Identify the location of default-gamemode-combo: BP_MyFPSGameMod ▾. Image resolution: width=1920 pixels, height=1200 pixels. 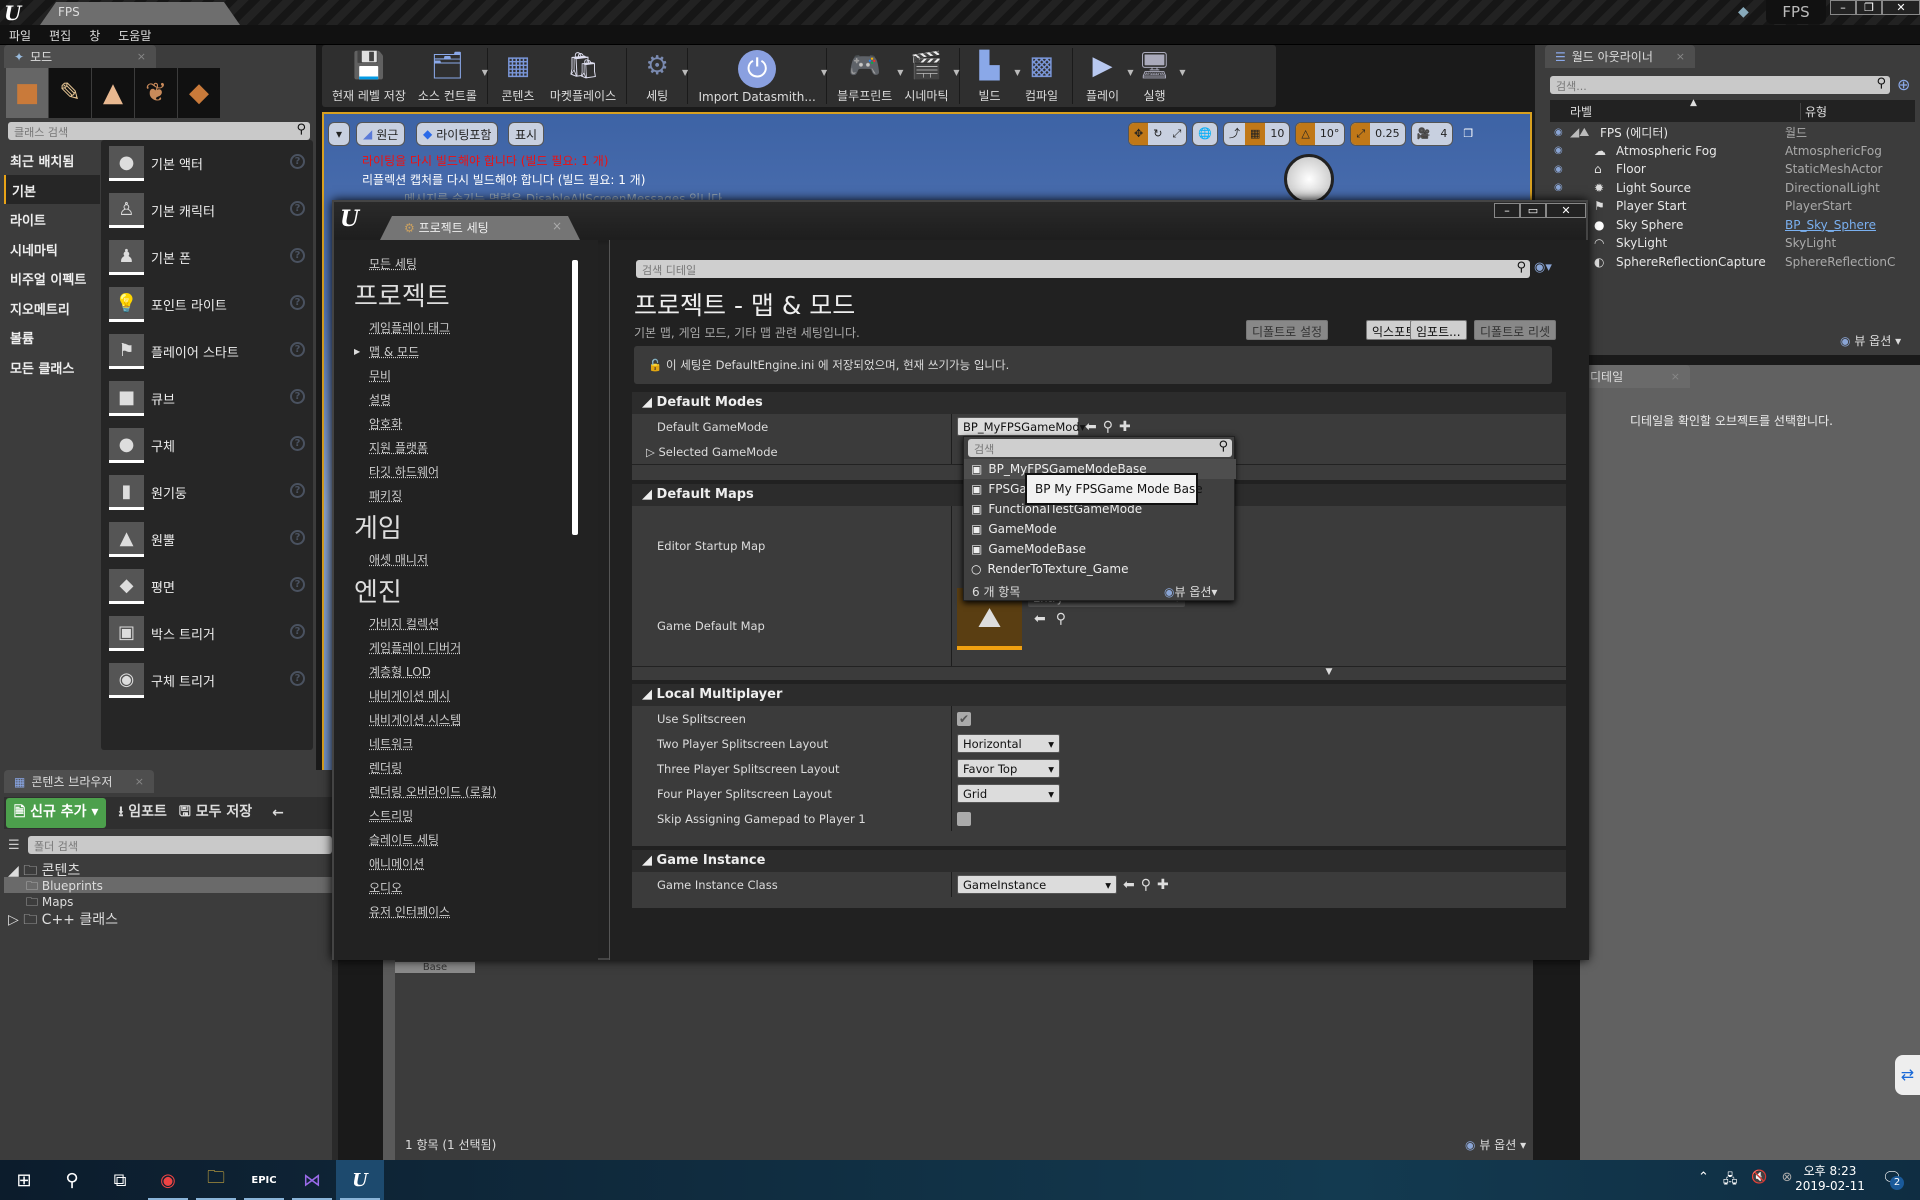
(1021, 426).